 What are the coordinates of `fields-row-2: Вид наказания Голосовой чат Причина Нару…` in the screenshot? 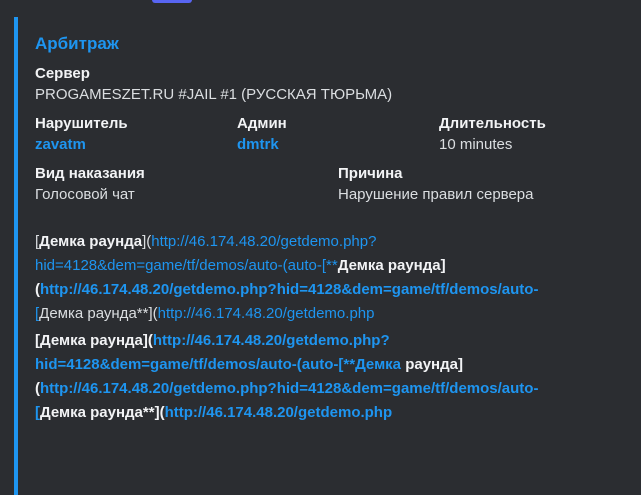 It's located at (338, 184).